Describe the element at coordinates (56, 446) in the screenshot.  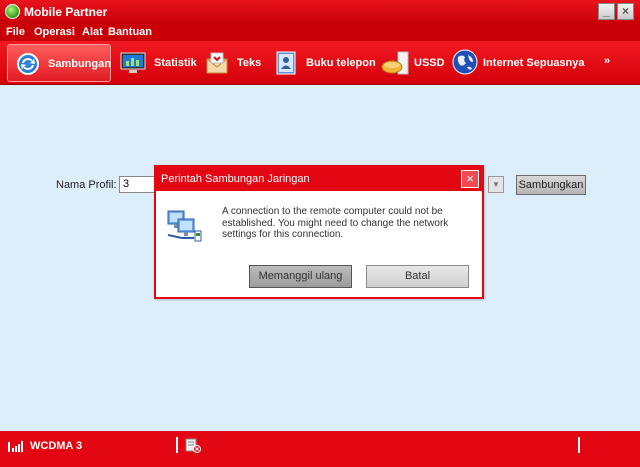
I see `network-type-text: WCDMA 3` at that location.